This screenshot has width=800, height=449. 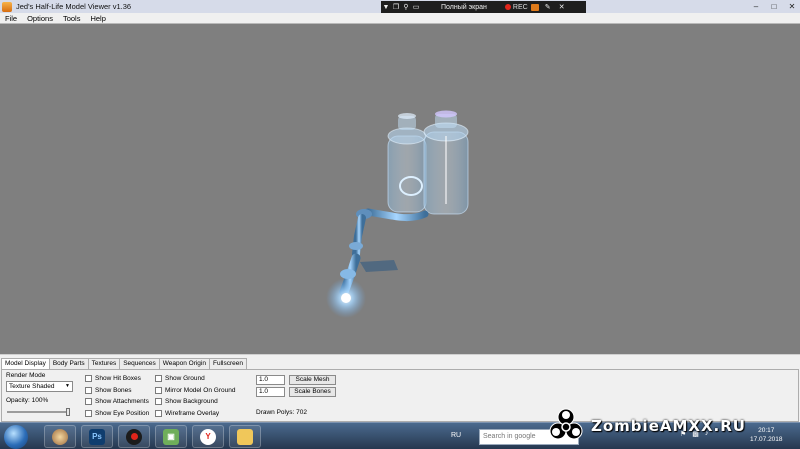 I want to click on render-mode-label: Render Mode, so click(x=26, y=375).